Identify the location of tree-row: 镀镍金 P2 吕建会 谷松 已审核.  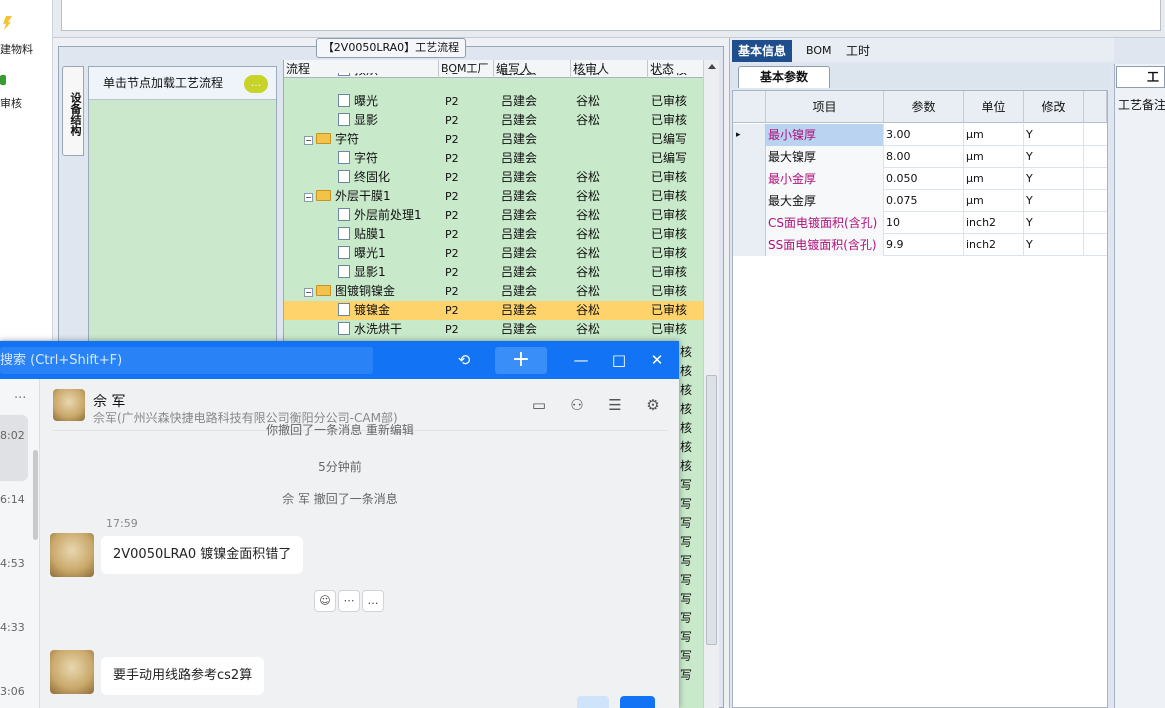
(494, 310).